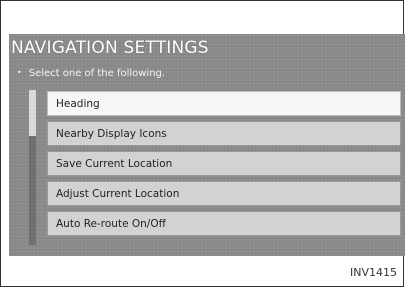 The width and height of the screenshot is (409, 289). Describe the element at coordinates (78, 103) in the screenshot. I see `menu-item-label: Heading` at that location.